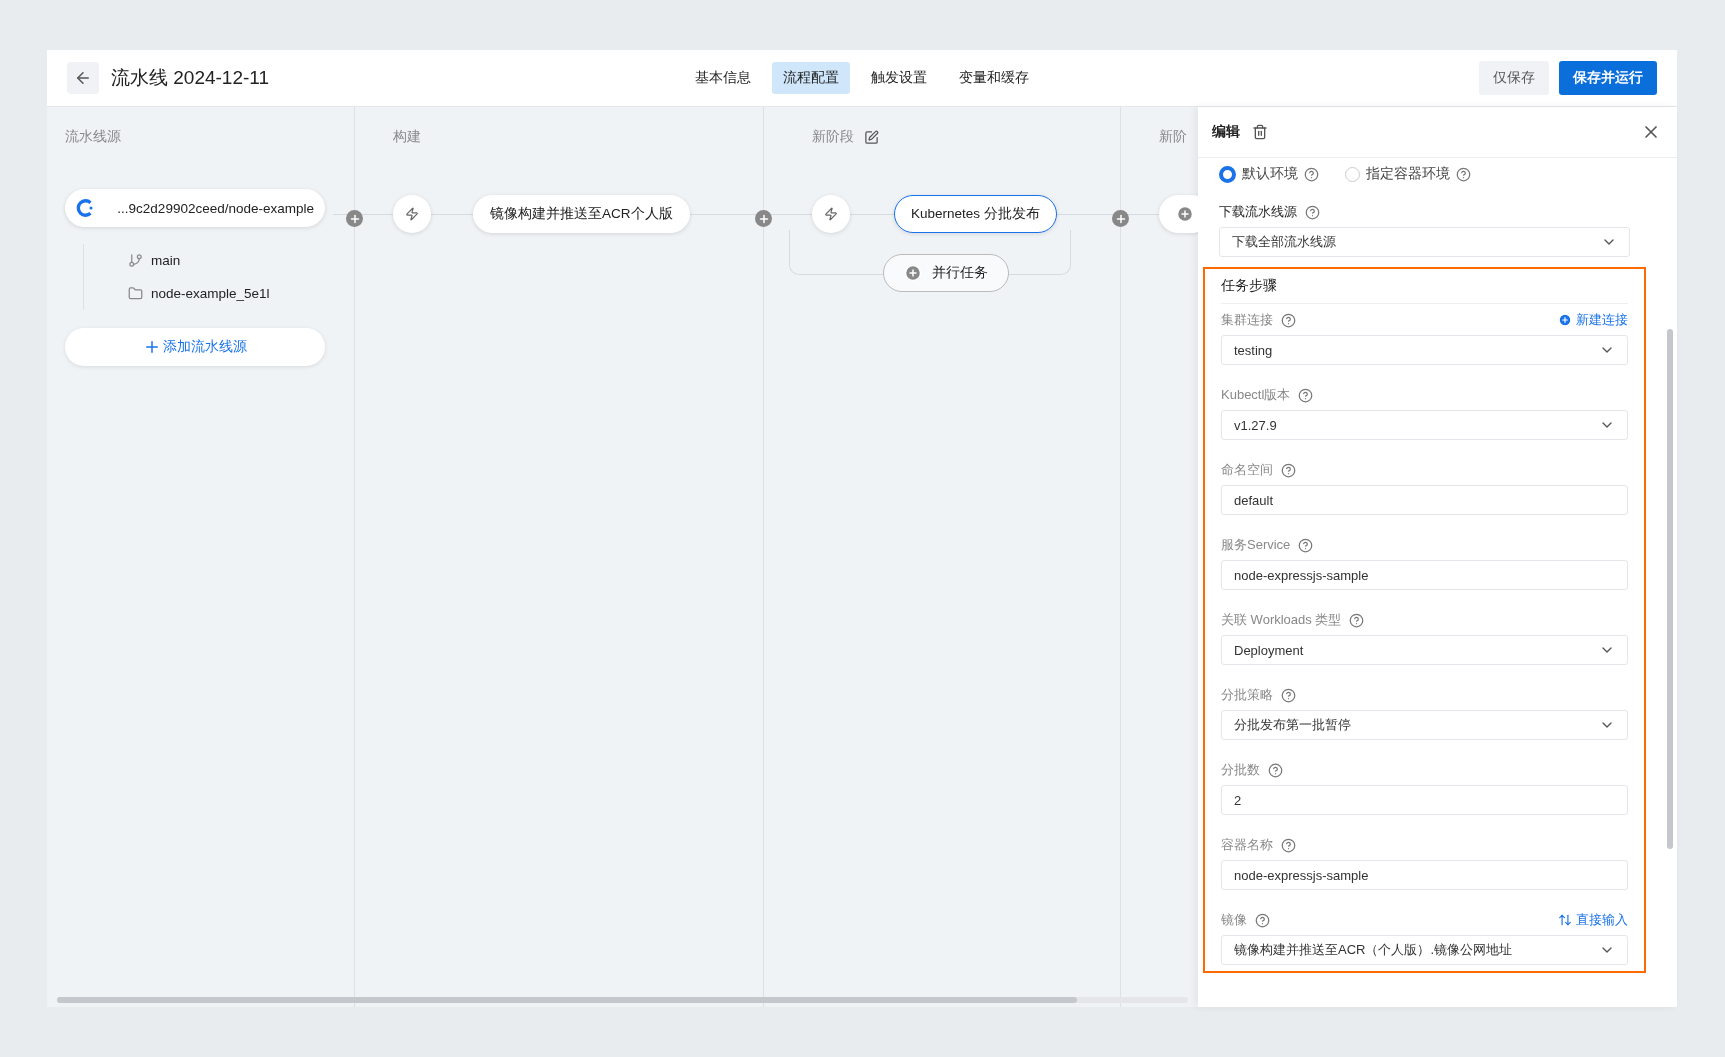  I want to click on field-label: 容器名称, so click(1247, 845).